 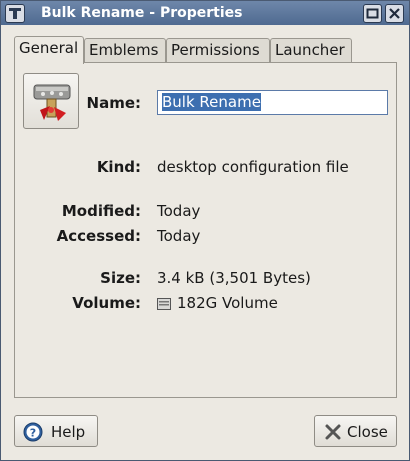 What do you see at coordinates (142, 13) in the screenshot?
I see `window-title: Bulk Rename - Properties` at bounding box center [142, 13].